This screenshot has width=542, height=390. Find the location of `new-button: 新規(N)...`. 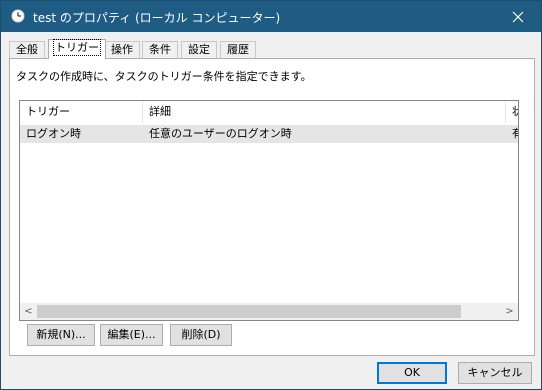

new-button: 新規(N)... is located at coordinates (61, 335).